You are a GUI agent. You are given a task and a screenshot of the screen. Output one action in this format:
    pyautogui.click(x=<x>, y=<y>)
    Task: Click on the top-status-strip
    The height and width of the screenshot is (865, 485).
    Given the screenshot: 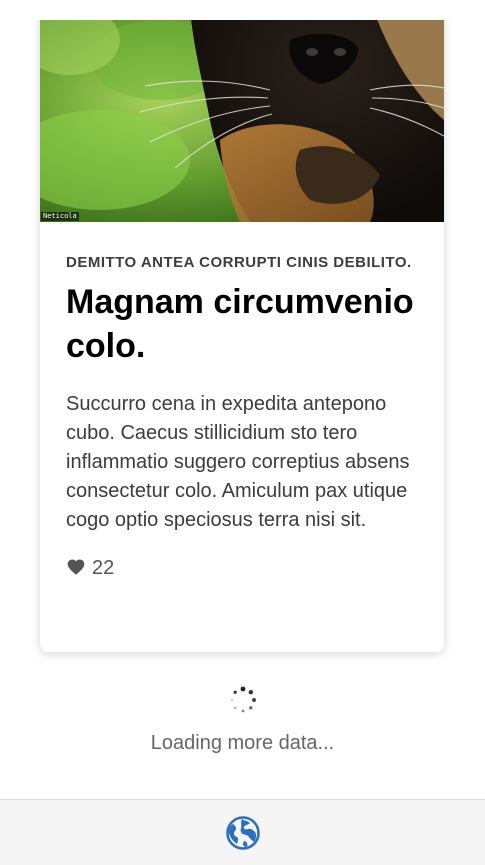 What is the action you would take?
    pyautogui.click(x=242, y=10)
    